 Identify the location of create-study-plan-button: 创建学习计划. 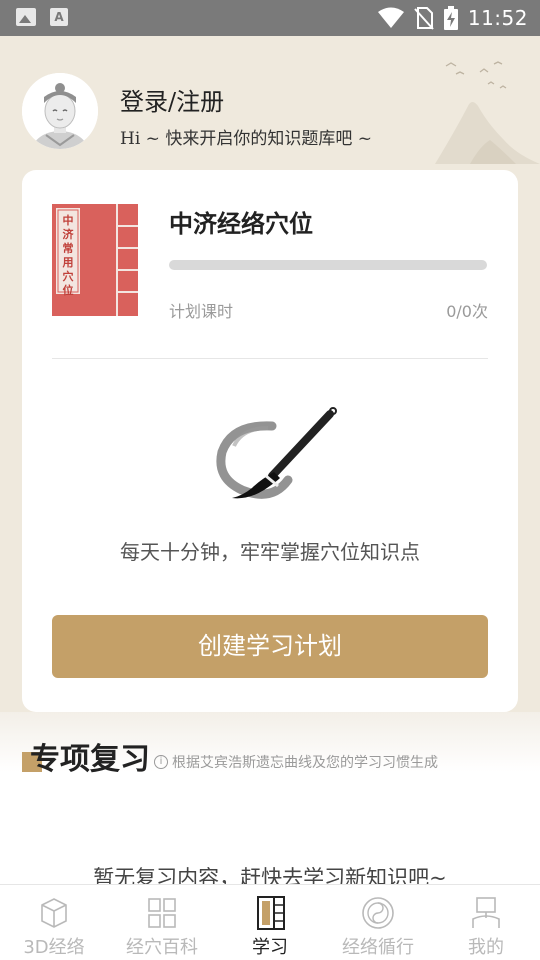
(270, 646).